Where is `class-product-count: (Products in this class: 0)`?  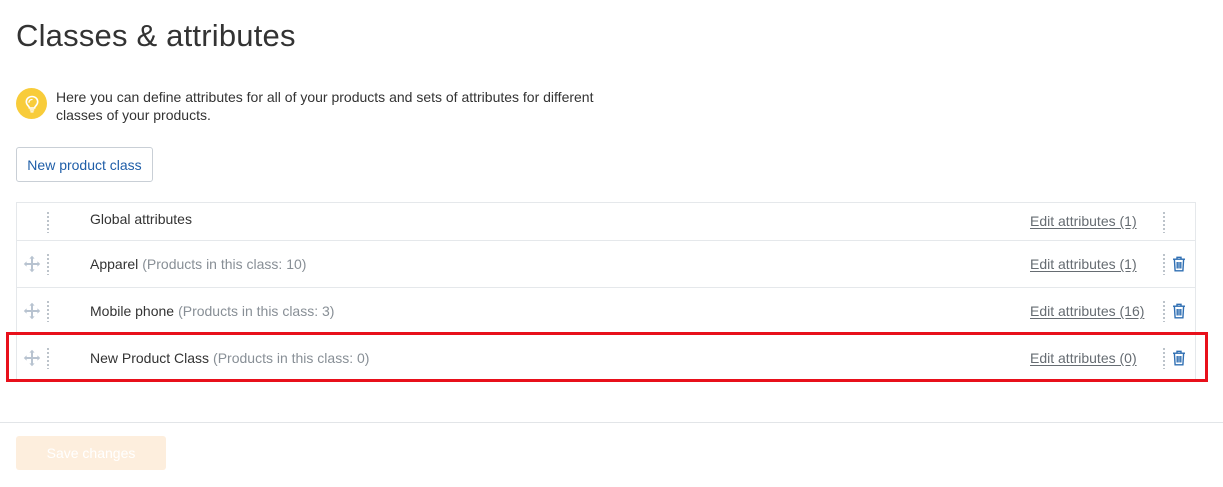
class-product-count: (Products in this class: 0) is located at coordinates (291, 358).